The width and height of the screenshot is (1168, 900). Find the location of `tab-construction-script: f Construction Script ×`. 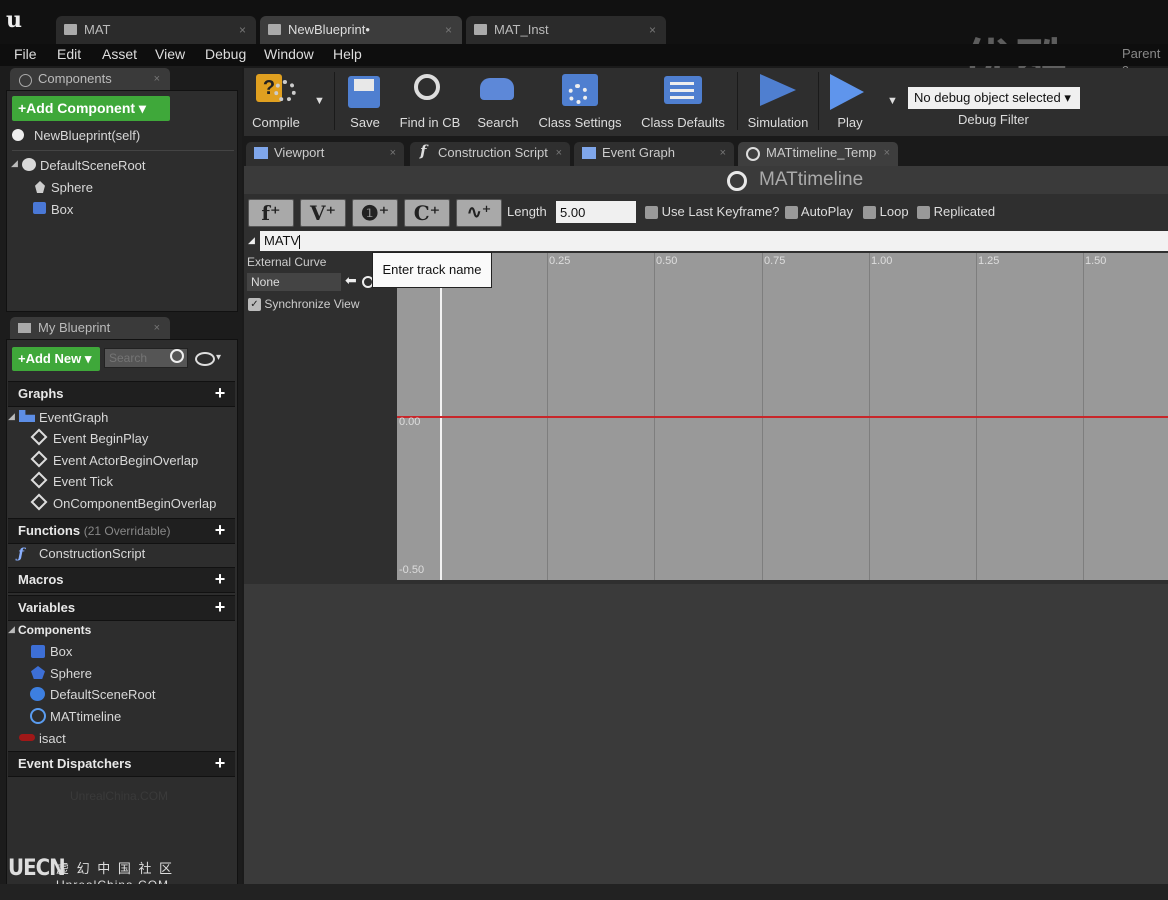

tab-construction-script: f Construction Script × is located at coordinates (490, 154).